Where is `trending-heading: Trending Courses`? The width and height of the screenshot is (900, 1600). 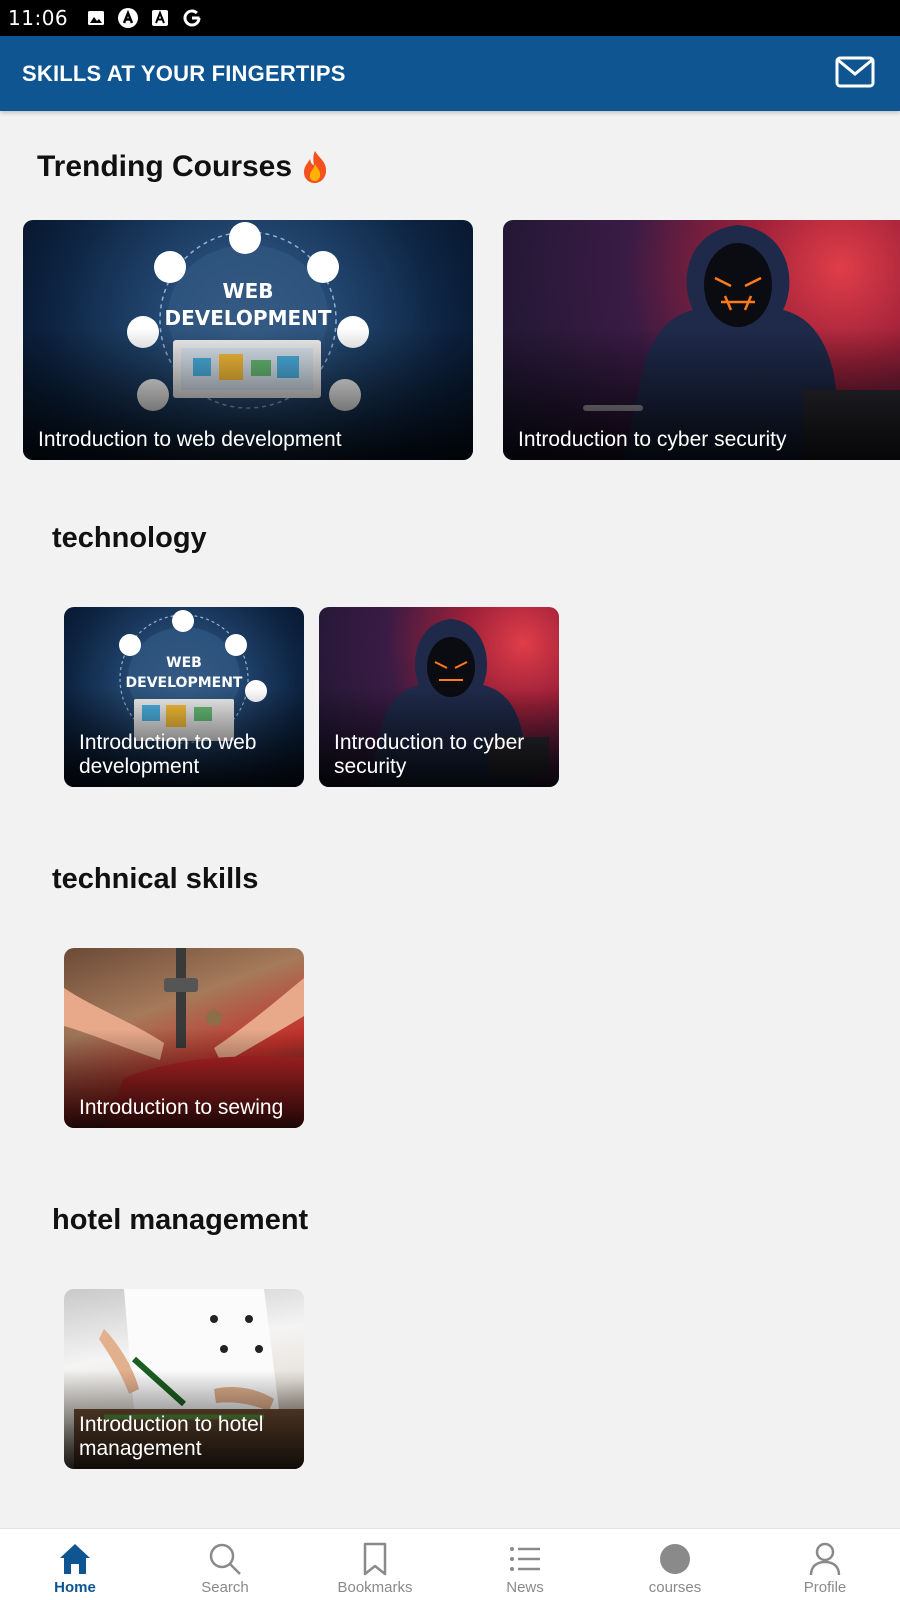
trending-heading: Trending Courses is located at coordinates (183, 167).